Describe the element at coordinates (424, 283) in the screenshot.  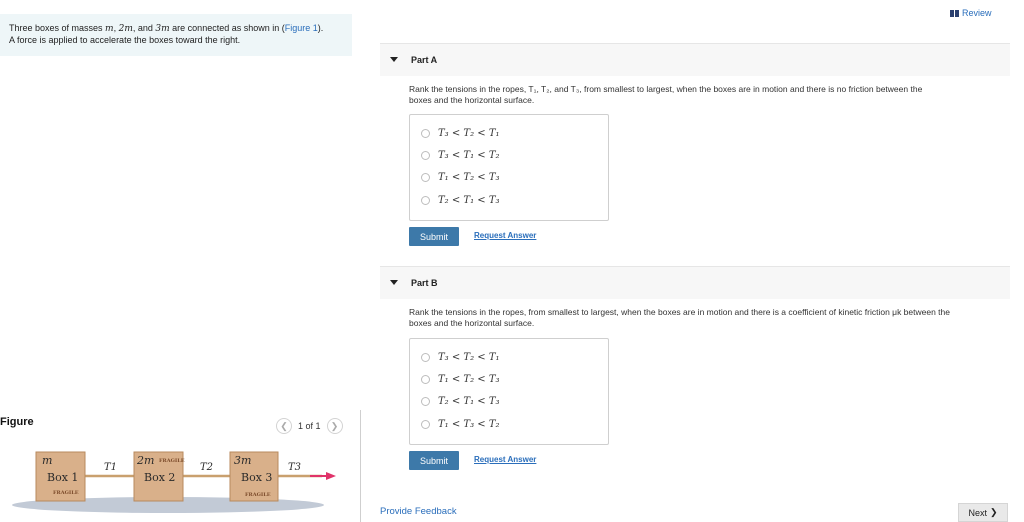
I see `part-b-title: Part B` at that location.